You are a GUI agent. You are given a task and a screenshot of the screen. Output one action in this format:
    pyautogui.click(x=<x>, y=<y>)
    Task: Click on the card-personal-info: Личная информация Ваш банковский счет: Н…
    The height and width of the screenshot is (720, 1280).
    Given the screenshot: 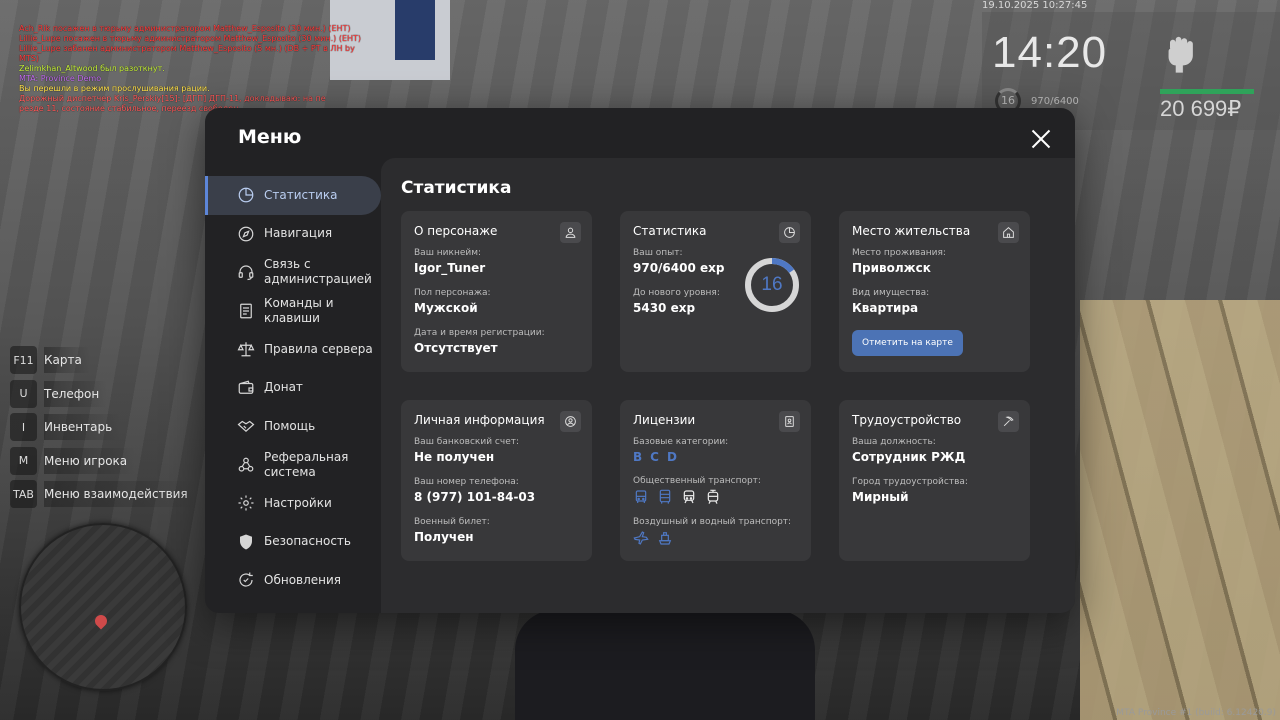 What is the action you would take?
    pyautogui.click(x=496, y=480)
    